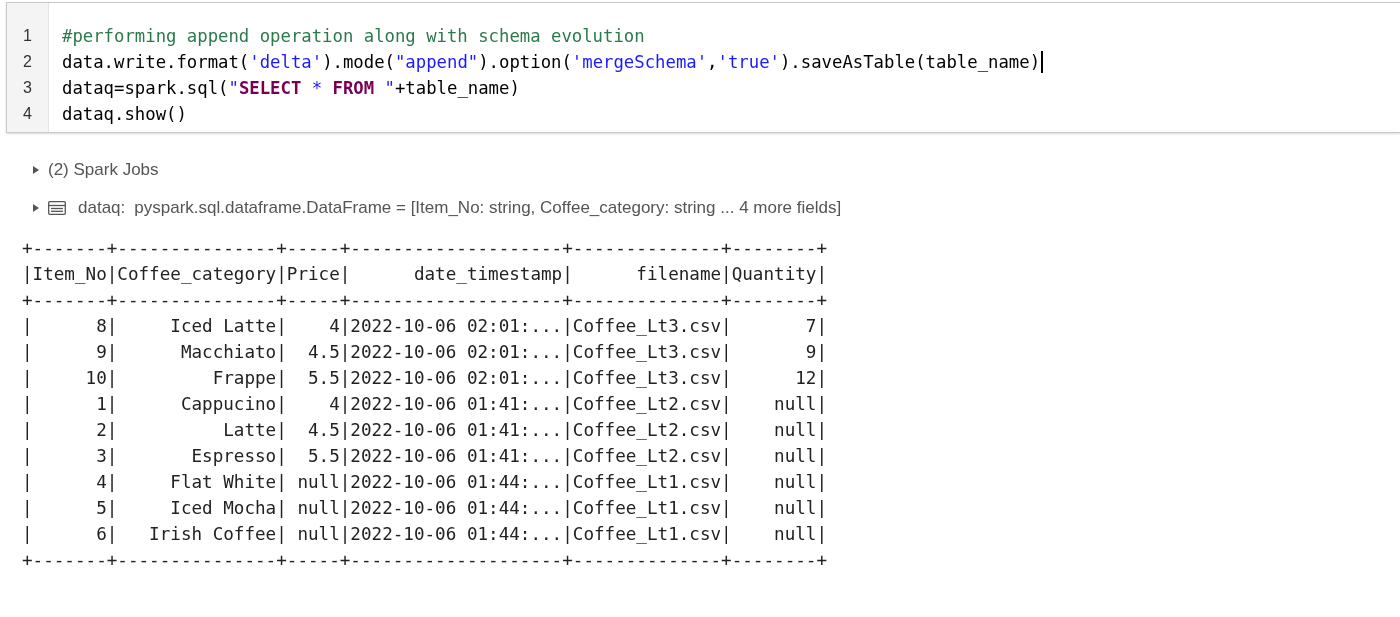 The height and width of the screenshot is (617, 1400). I want to click on code-line: dataq=spark.sql("SELECT * FROM "+table_name), so click(291, 88).